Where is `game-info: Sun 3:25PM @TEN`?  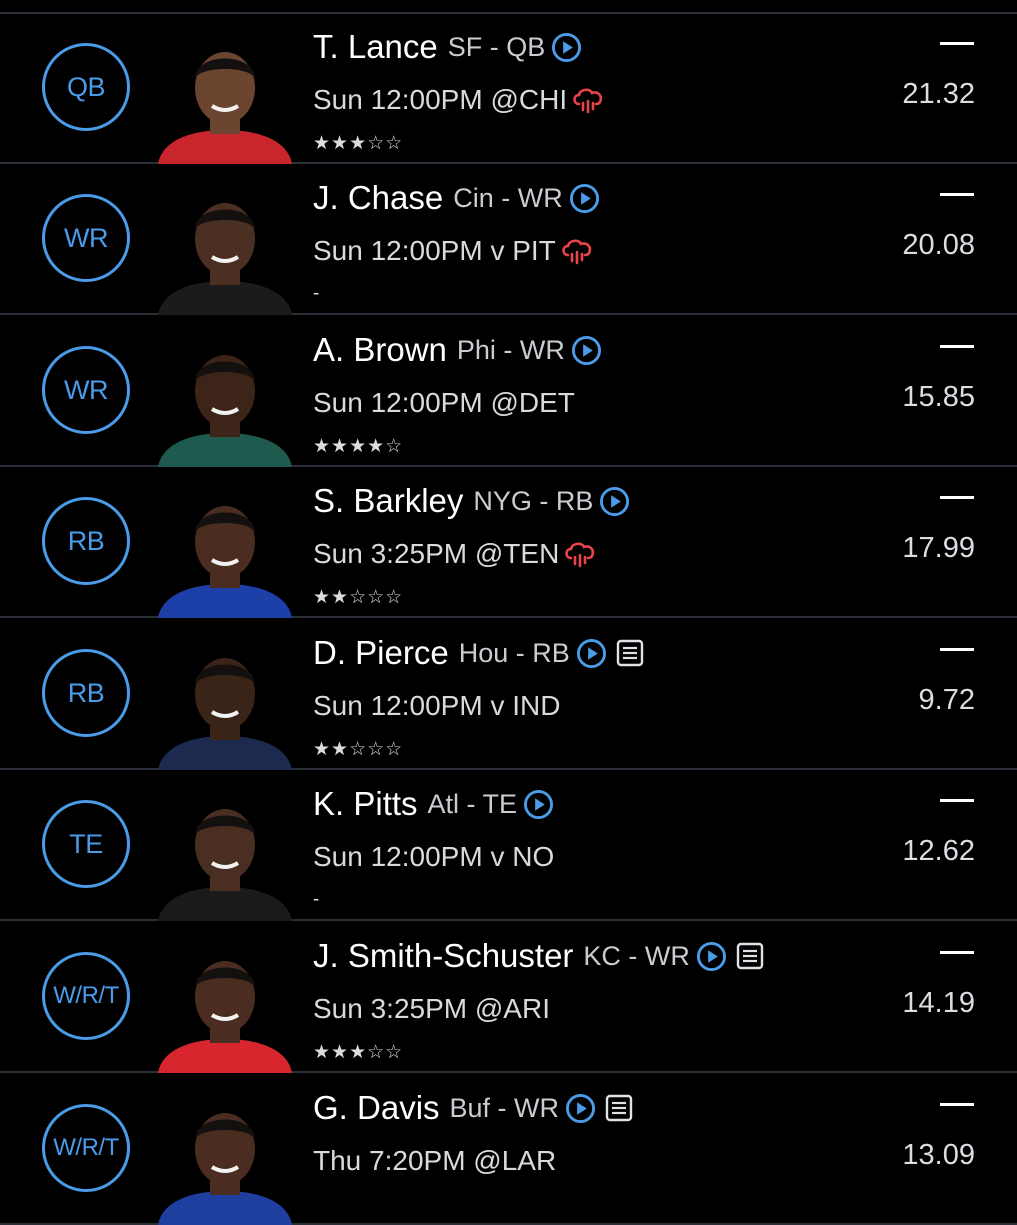
game-info: Sun 3:25PM @TEN is located at coordinates (436, 553).